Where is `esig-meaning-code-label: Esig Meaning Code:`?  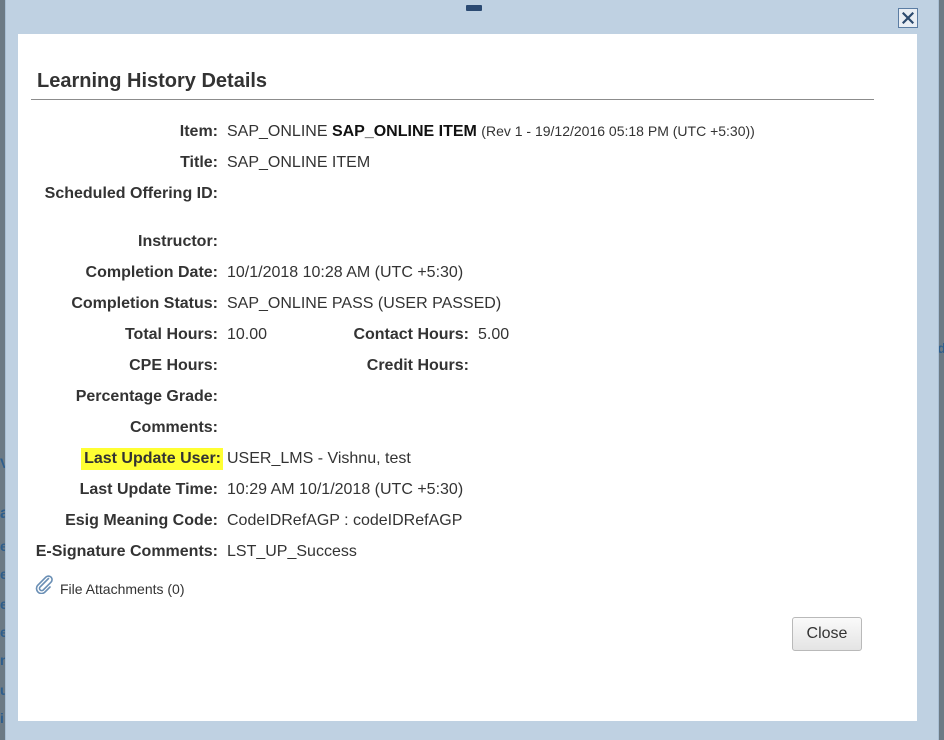 esig-meaning-code-label: Esig Meaning Code: is located at coordinates (141, 520).